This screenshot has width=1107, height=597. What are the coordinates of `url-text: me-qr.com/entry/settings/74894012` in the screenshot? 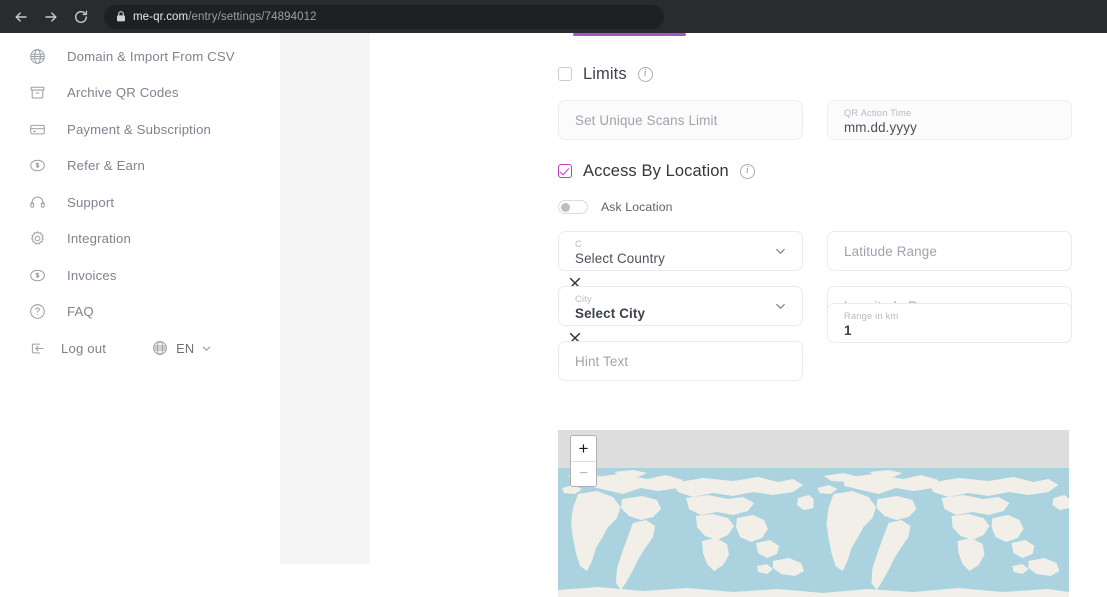 It's located at (225, 17).